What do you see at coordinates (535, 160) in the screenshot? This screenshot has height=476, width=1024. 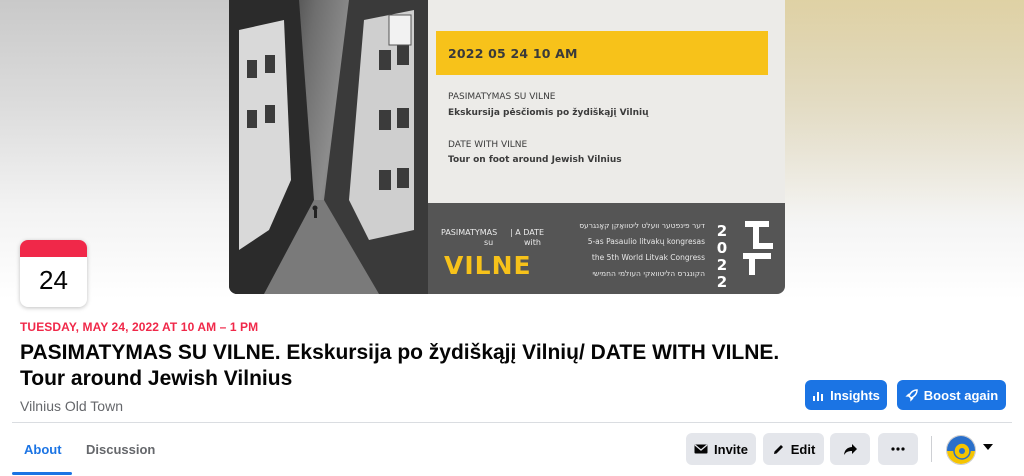 I see `cover-en-subheading: Tour on foot around Jewish Vilnius` at bounding box center [535, 160].